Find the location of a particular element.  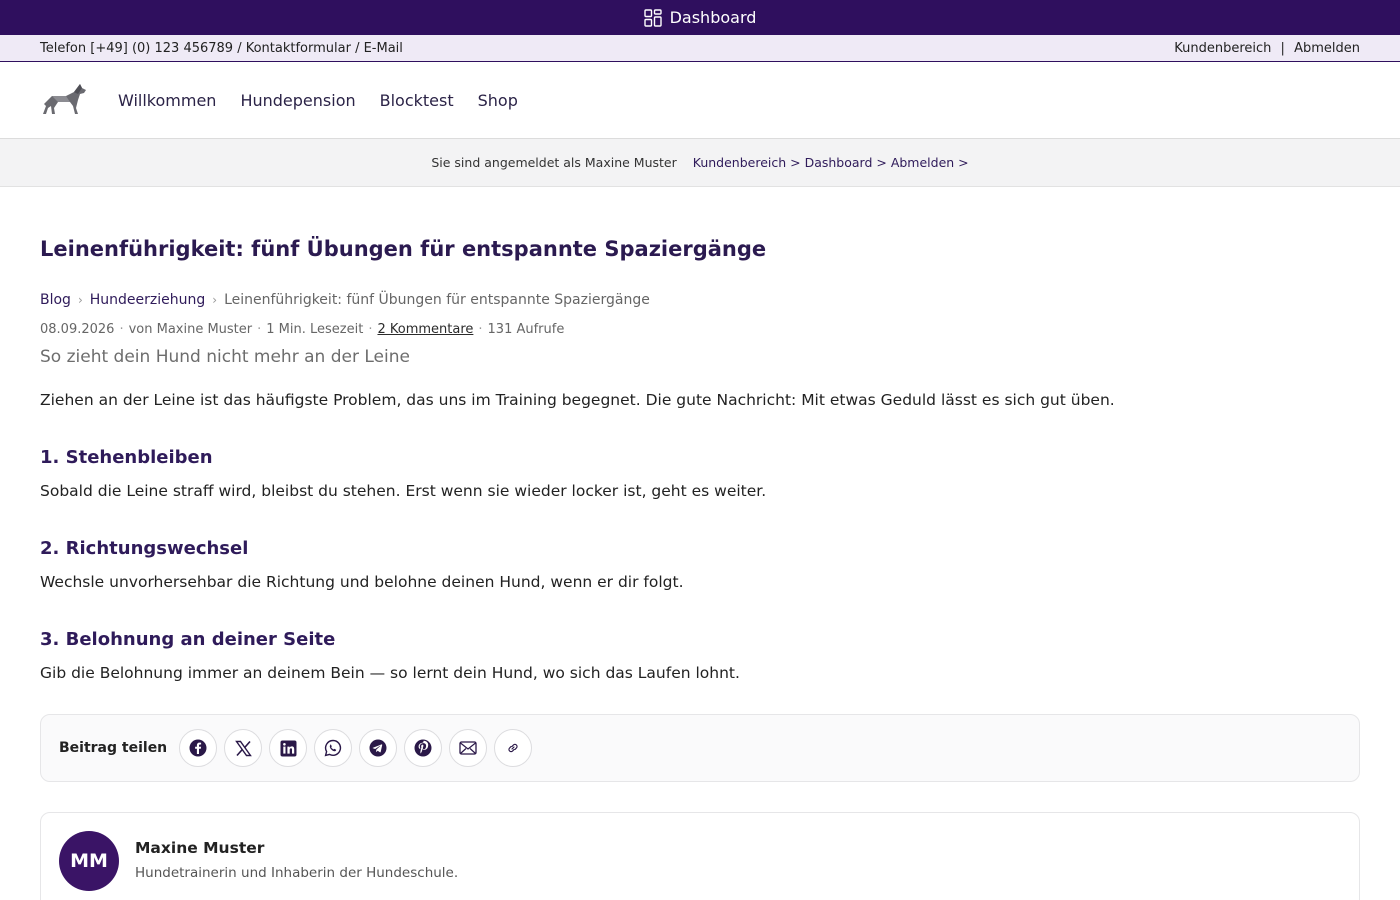

linkedin-icon is located at coordinates (288, 748).